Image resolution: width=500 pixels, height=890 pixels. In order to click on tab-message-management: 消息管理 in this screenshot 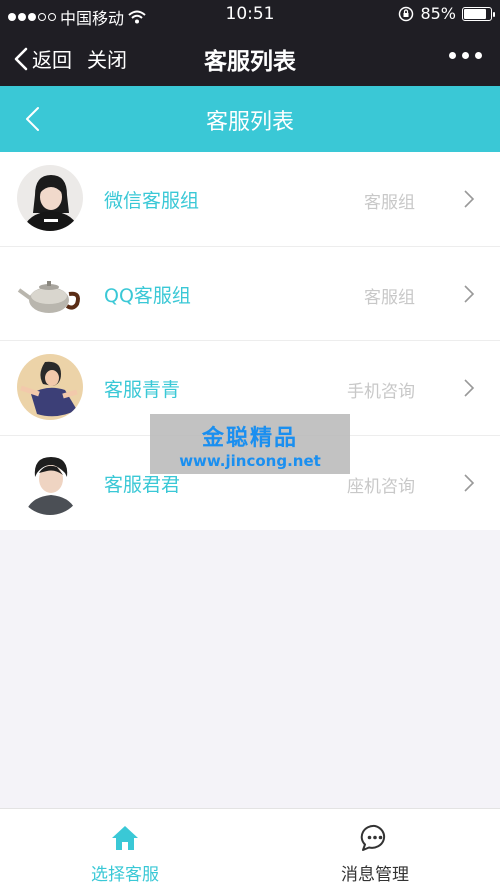, I will do `click(375, 849)`.